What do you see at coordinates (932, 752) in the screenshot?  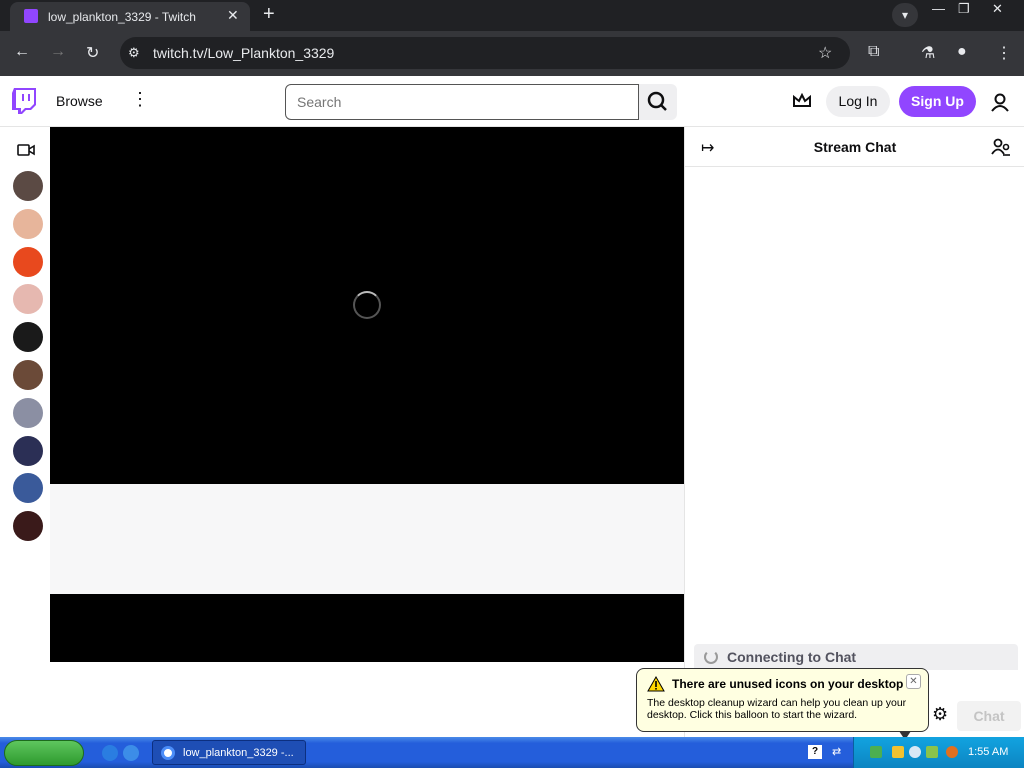 I see `volume-icon` at bounding box center [932, 752].